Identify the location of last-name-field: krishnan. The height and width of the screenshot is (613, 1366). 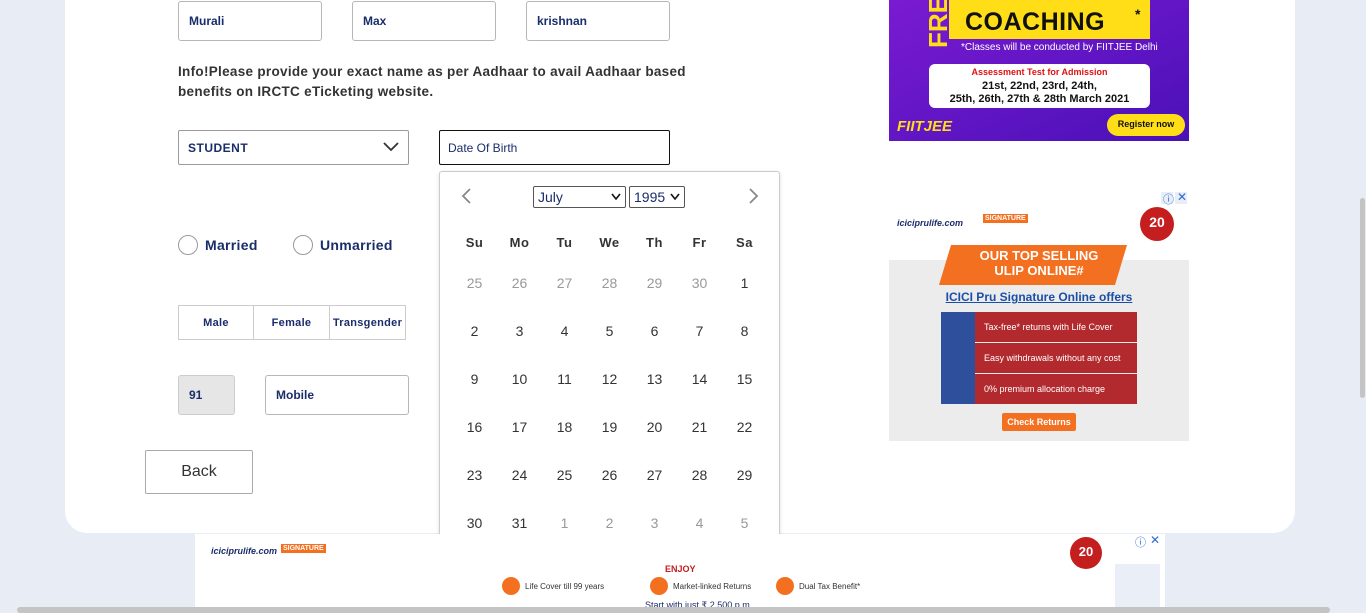
(598, 21).